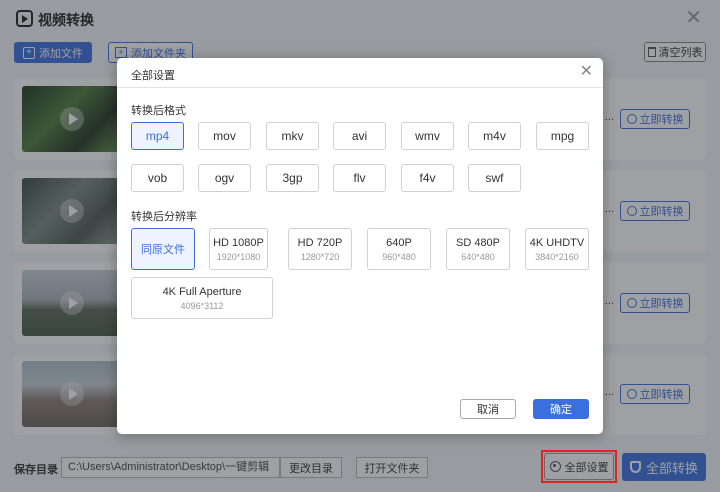 This screenshot has width=720, height=492. What do you see at coordinates (202, 305) in the screenshot?
I see `resolution-dimensions: 4096*3112` at bounding box center [202, 305].